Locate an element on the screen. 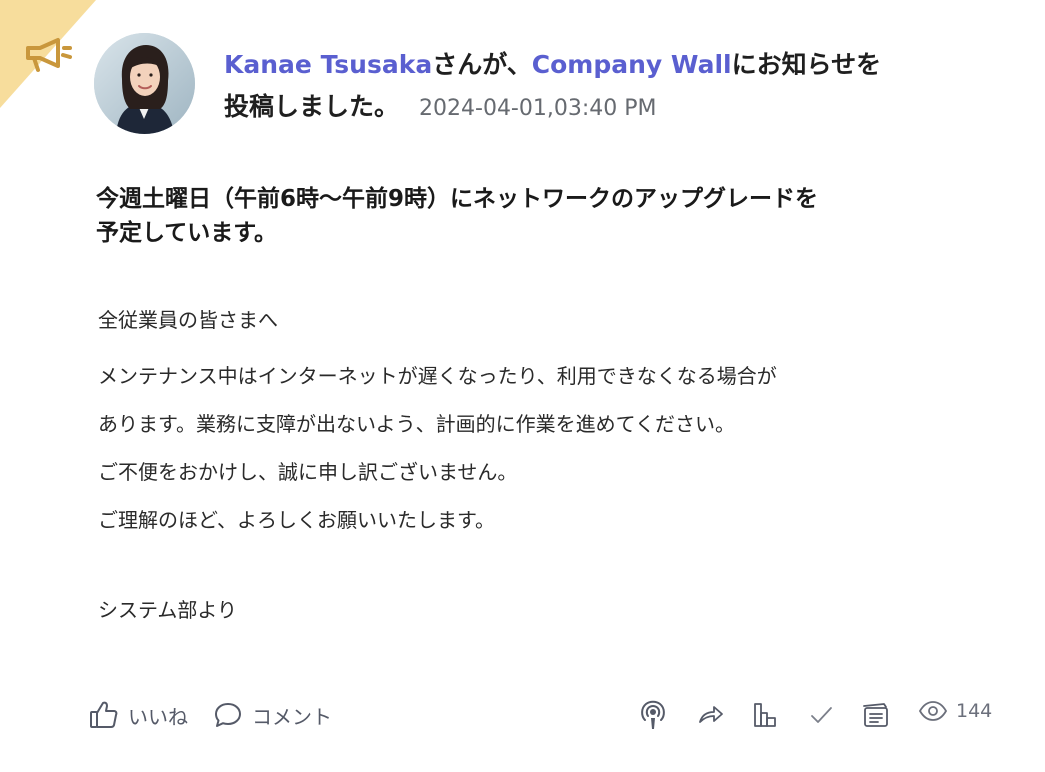 This screenshot has height=772, width=1045. share-button is located at coordinates (711, 715).